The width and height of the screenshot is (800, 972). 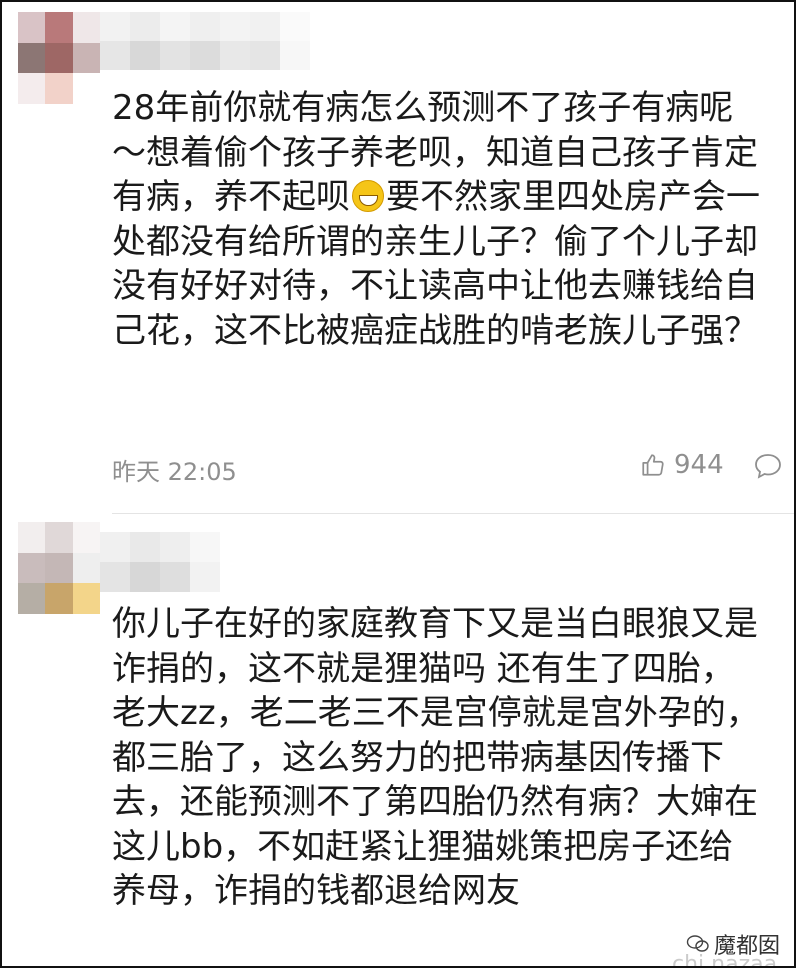 What do you see at coordinates (368, 196) in the screenshot?
I see `grinning-face-icon` at bounding box center [368, 196].